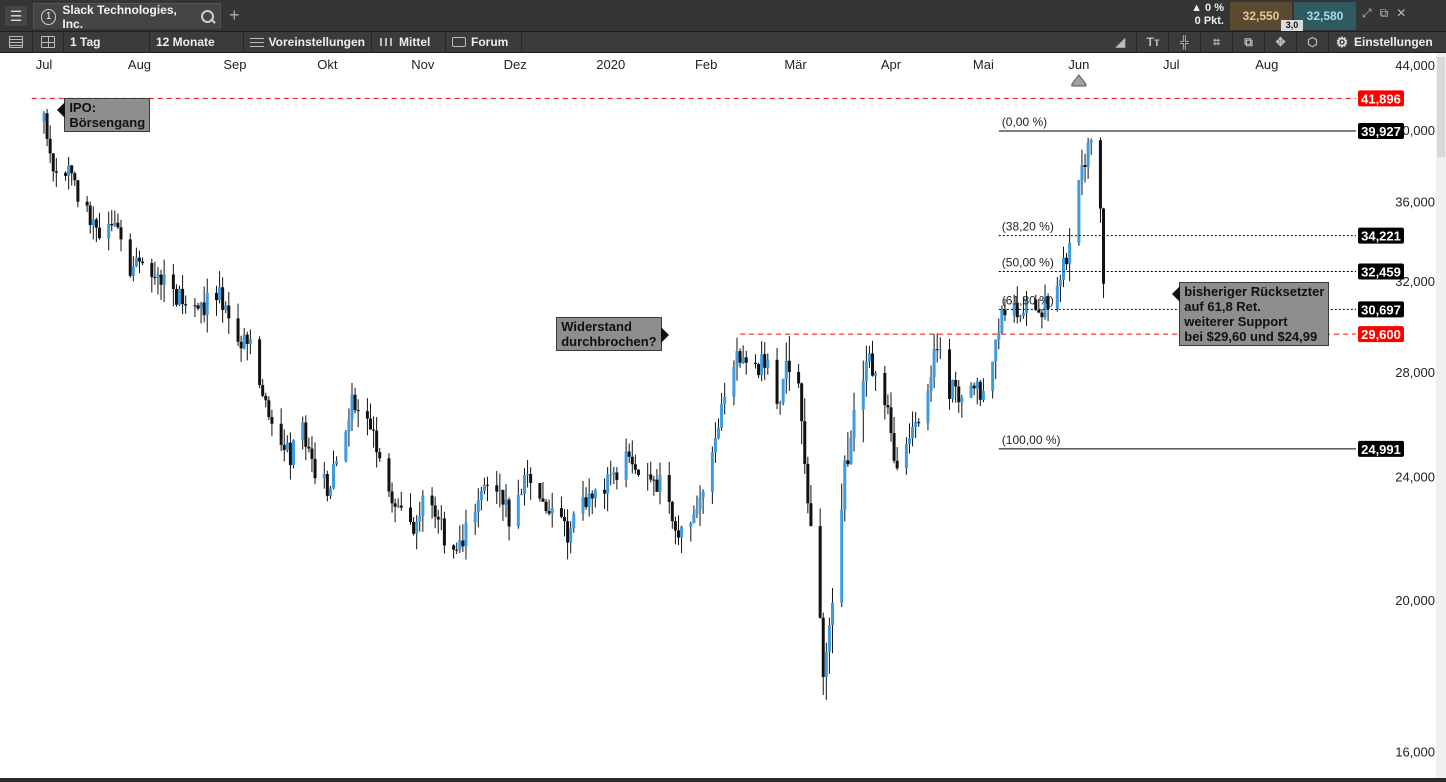 This screenshot has height=782, width=1446. I want to click on scrollbar-thumb, so click(1441, 107).